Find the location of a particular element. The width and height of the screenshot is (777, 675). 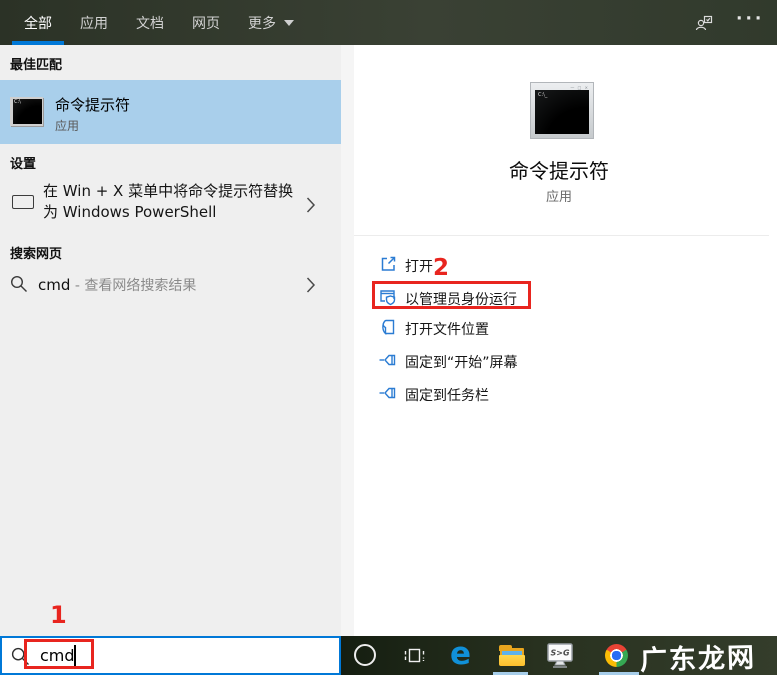

file-location-icon is located at coordinates (388, 327).